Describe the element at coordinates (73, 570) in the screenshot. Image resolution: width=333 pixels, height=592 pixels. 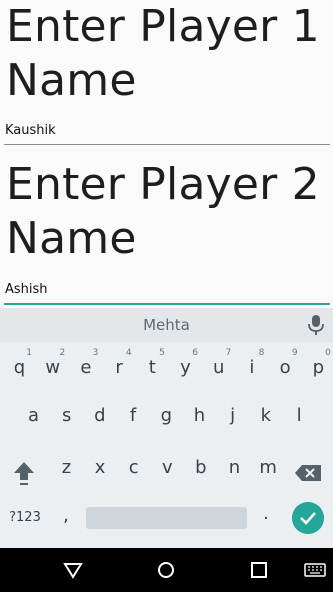
I see `back-icon` at that location.